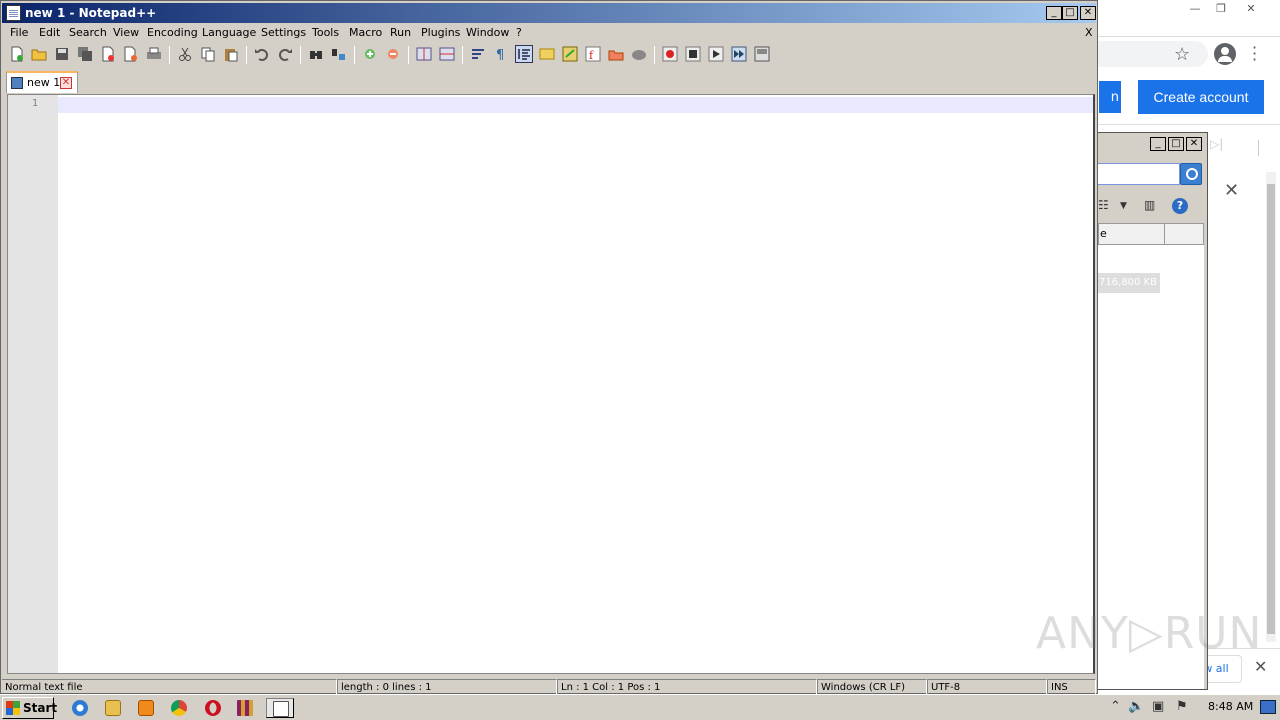  What do you see at coordinates (1089, 32) in the screenshot?
I see `close-document-button: X` at bounding box center [1089, 32].